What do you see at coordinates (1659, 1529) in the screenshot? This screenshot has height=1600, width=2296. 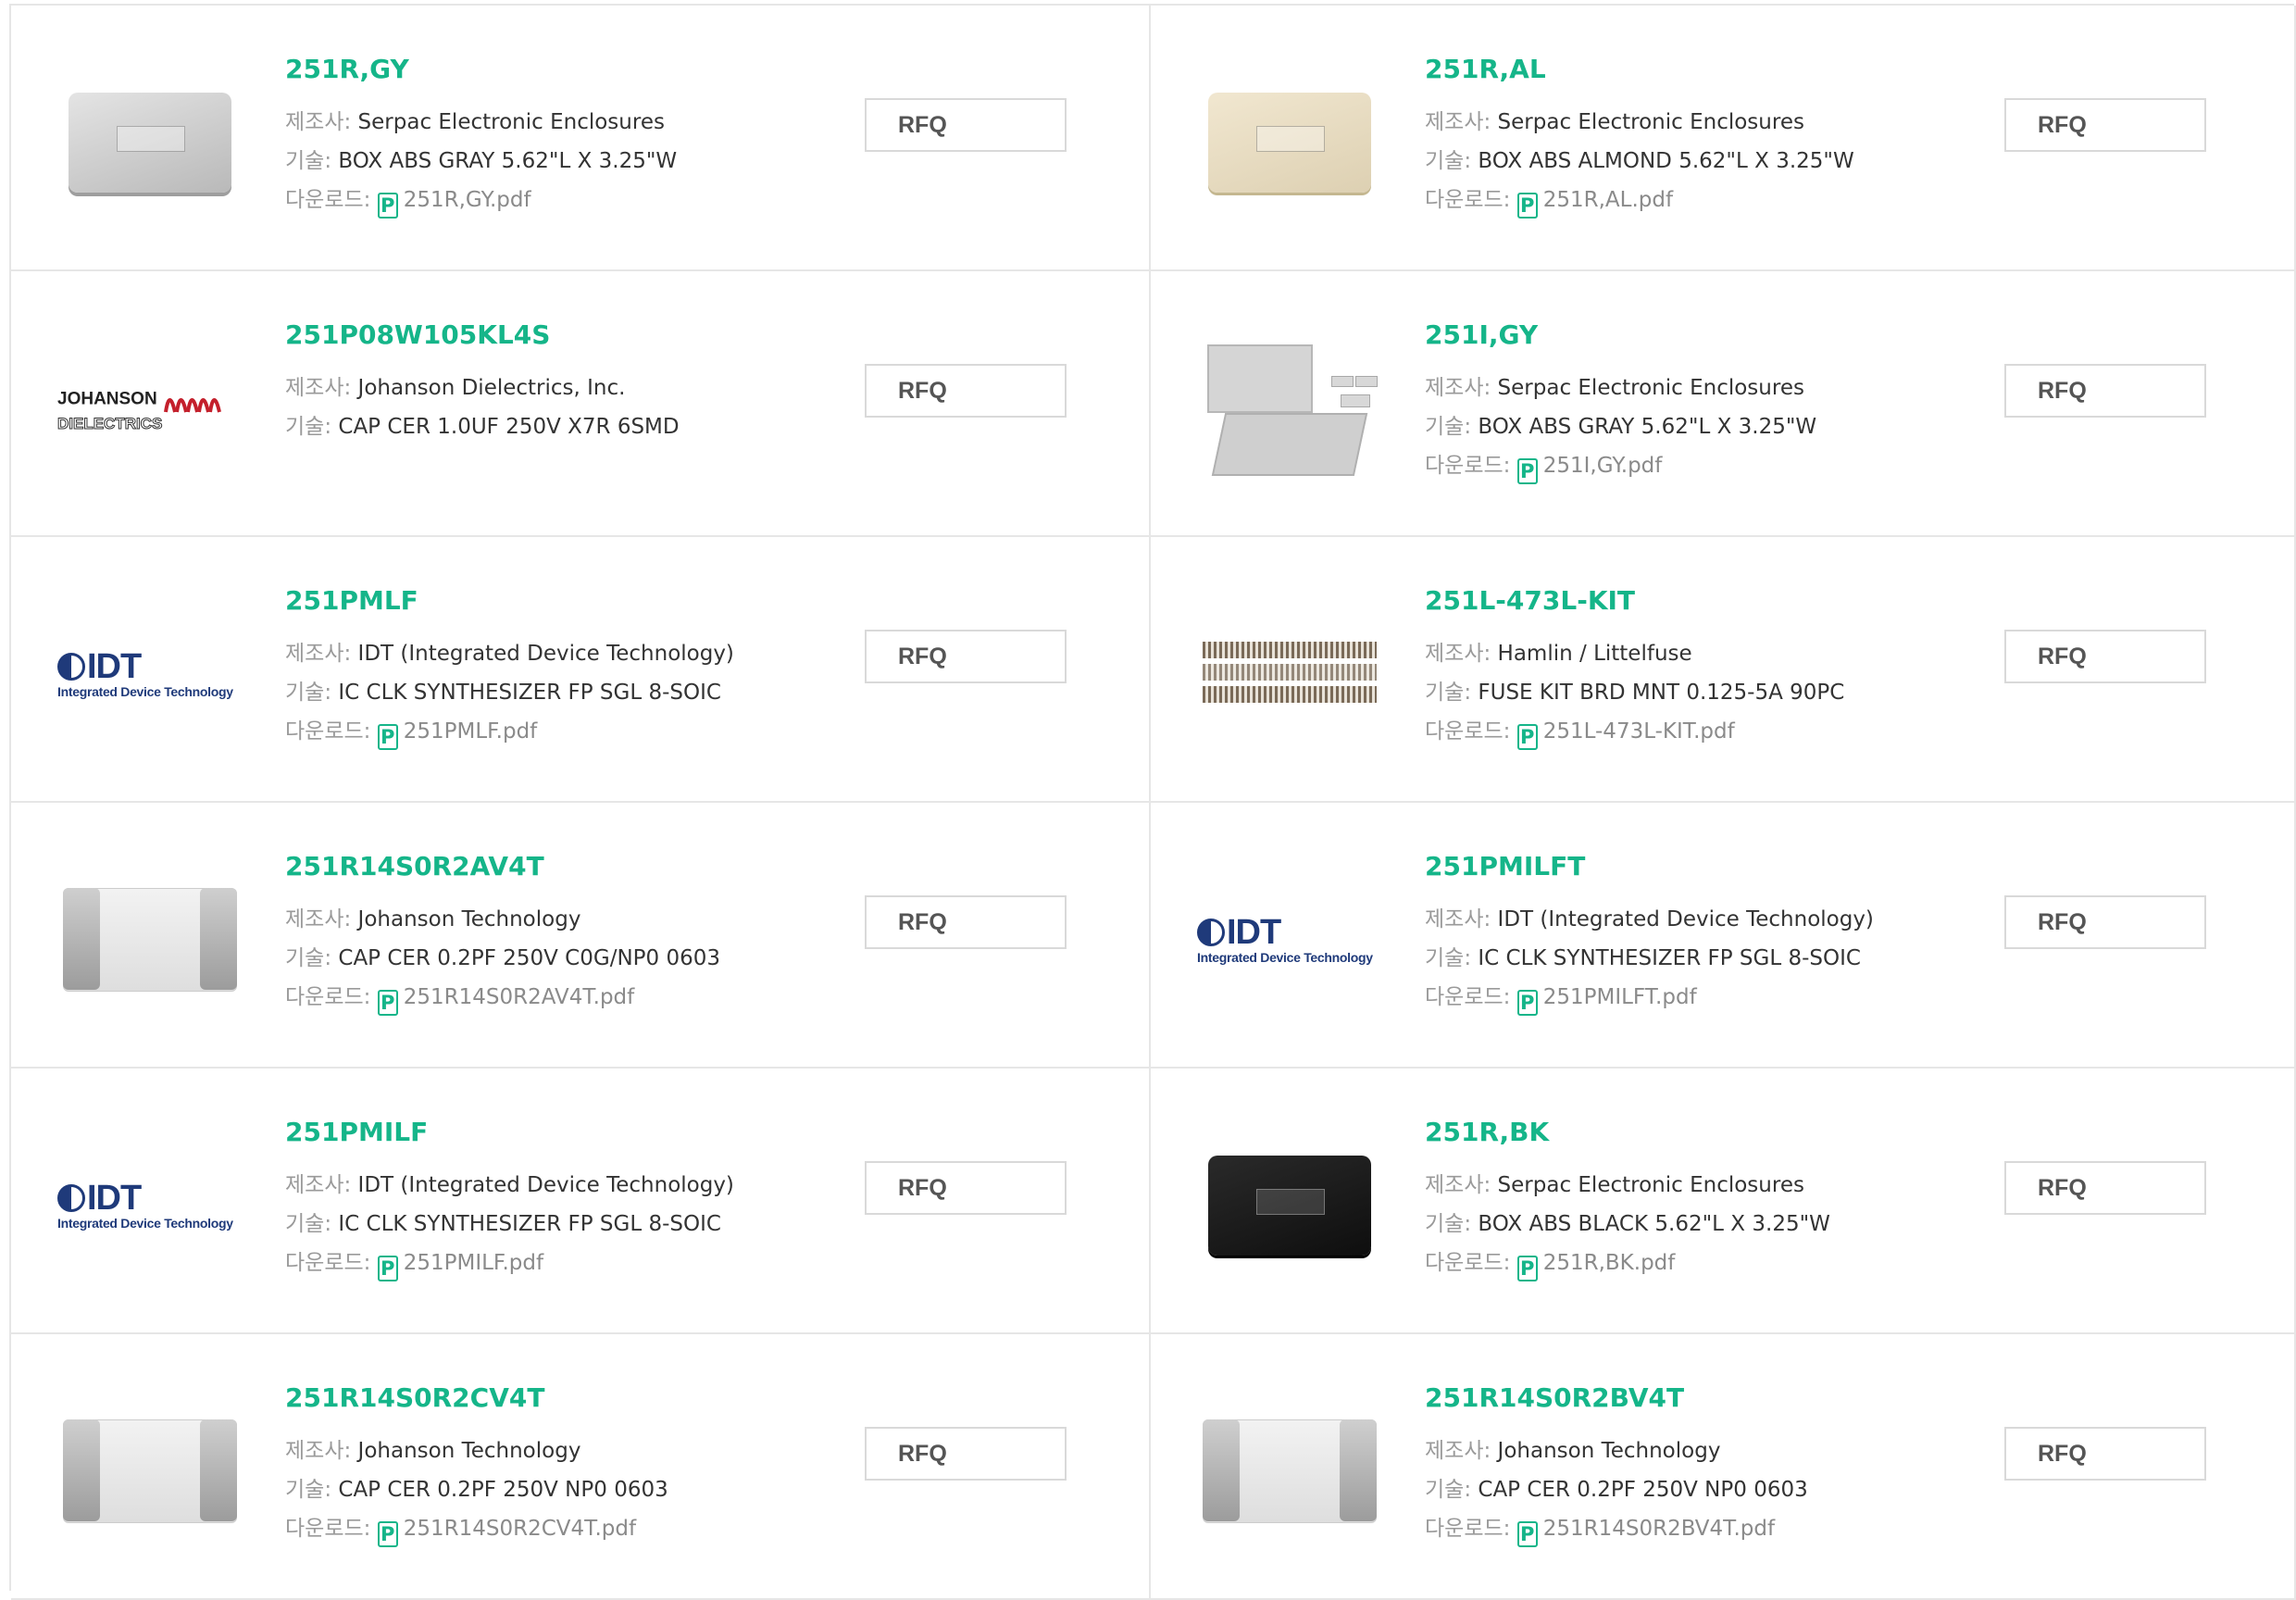 I see `datasheet-link: 251R14S0R2BV4T.pdf` at bounding box center [1659, 1529].